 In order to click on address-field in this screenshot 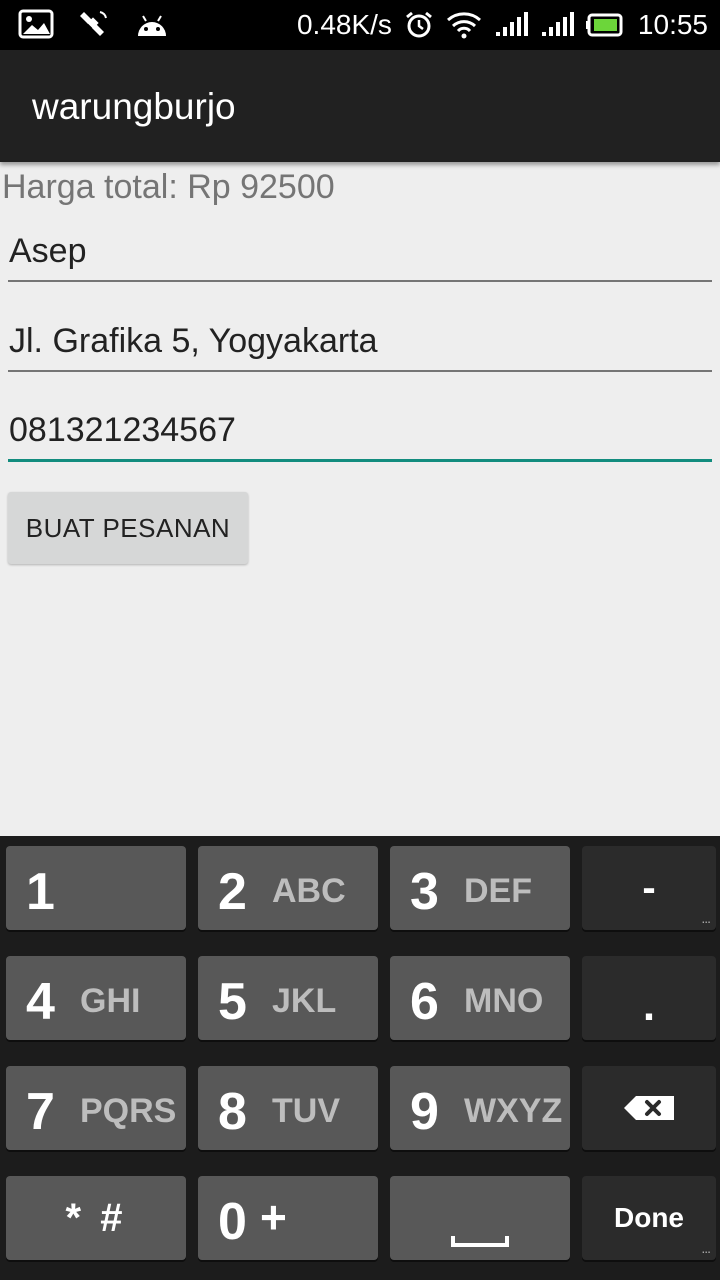, I will do `click(360, 342)`.